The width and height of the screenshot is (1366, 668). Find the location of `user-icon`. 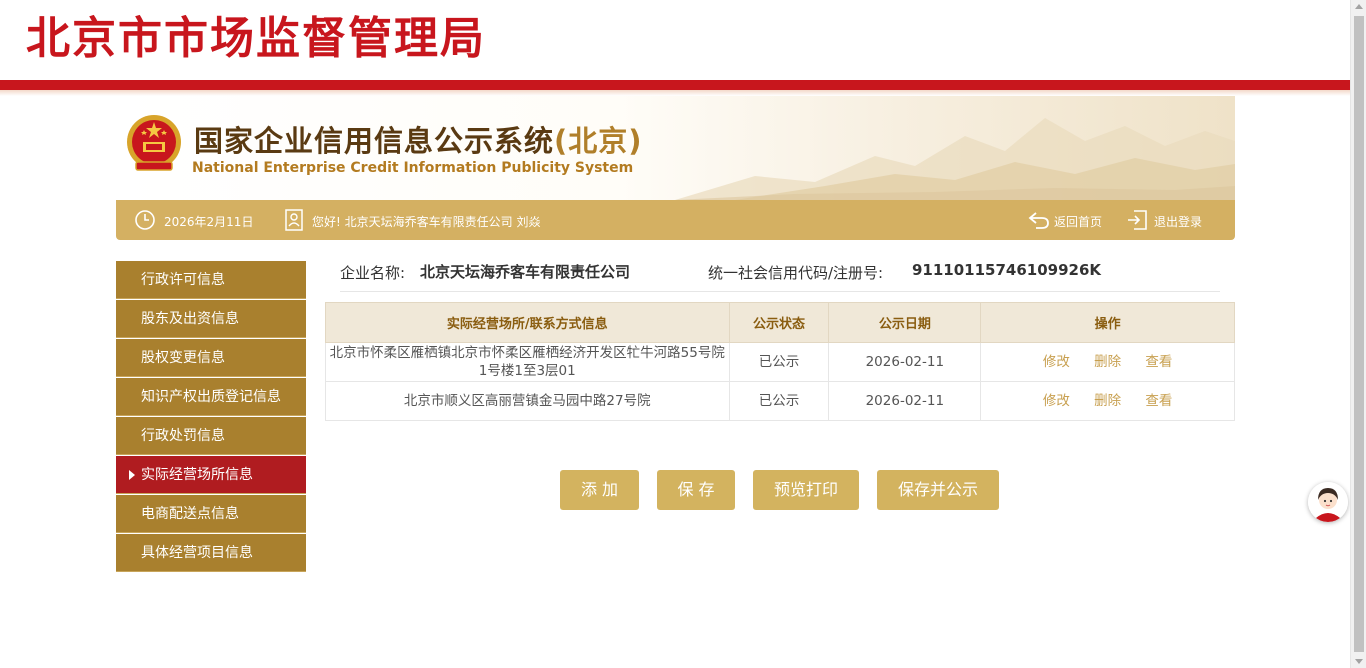

user-icon is located at coordinates (294, 220).